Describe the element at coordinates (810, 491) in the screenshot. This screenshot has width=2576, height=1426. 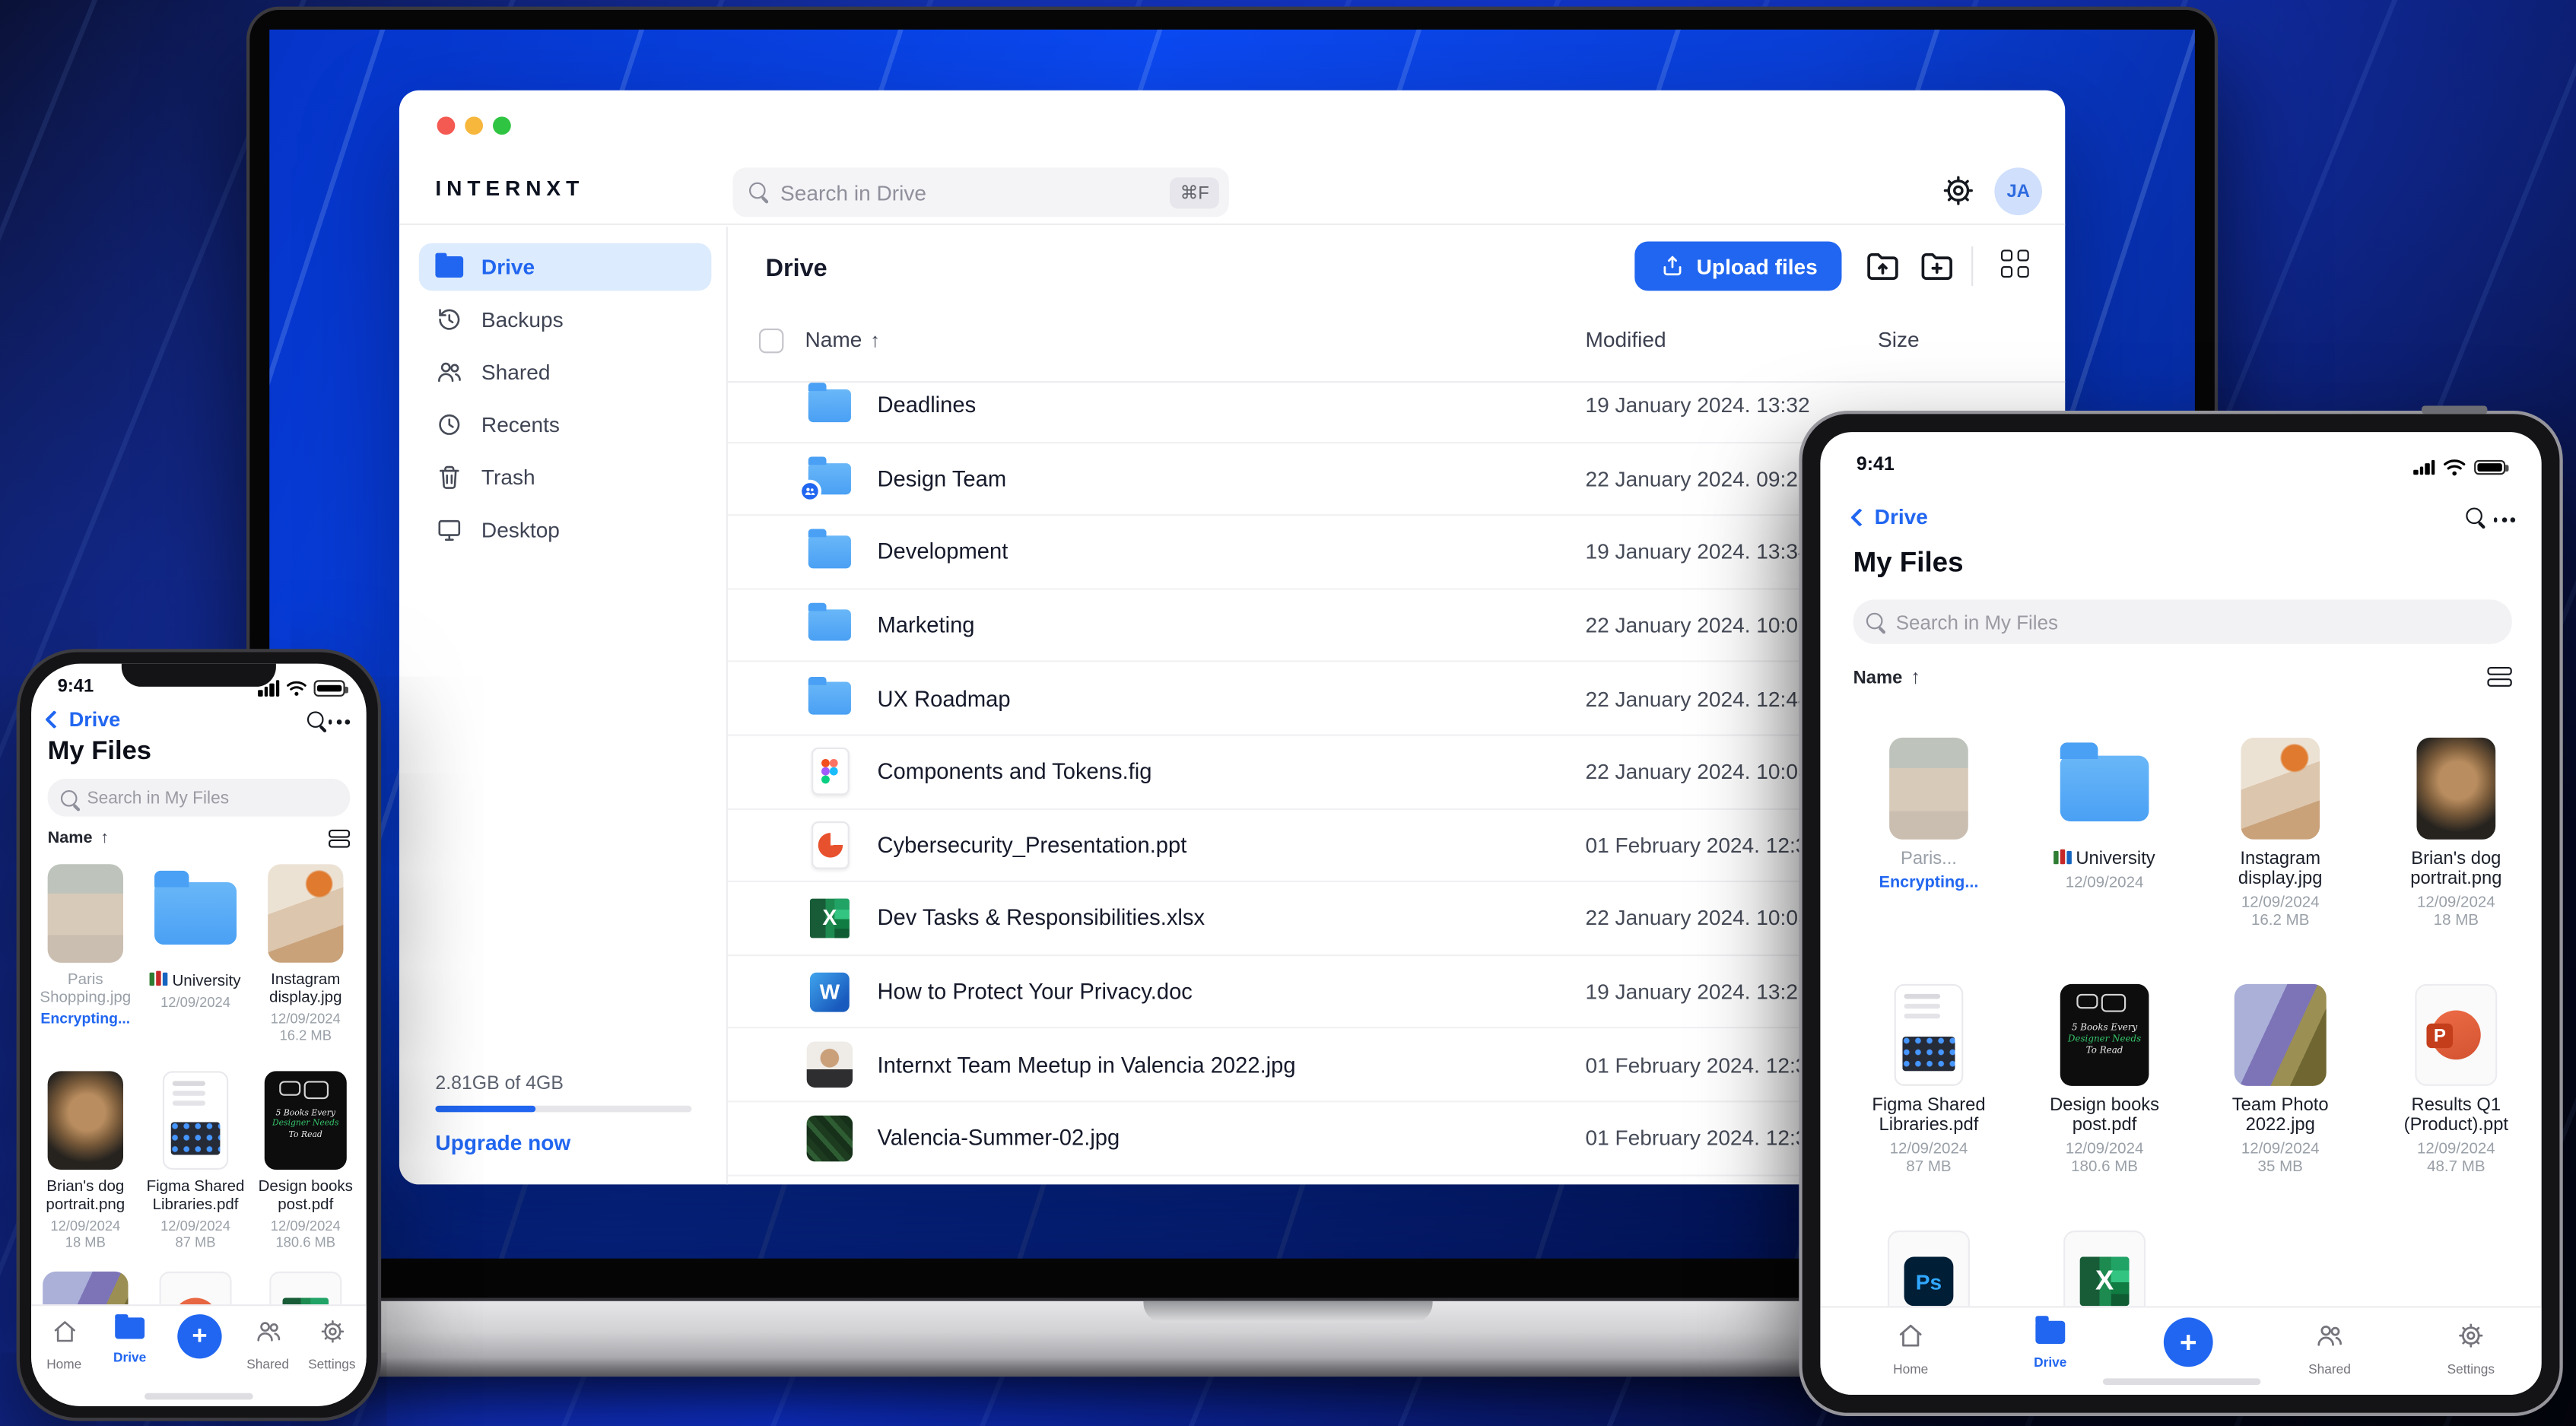
I see `shared-badge-icon` at that location.